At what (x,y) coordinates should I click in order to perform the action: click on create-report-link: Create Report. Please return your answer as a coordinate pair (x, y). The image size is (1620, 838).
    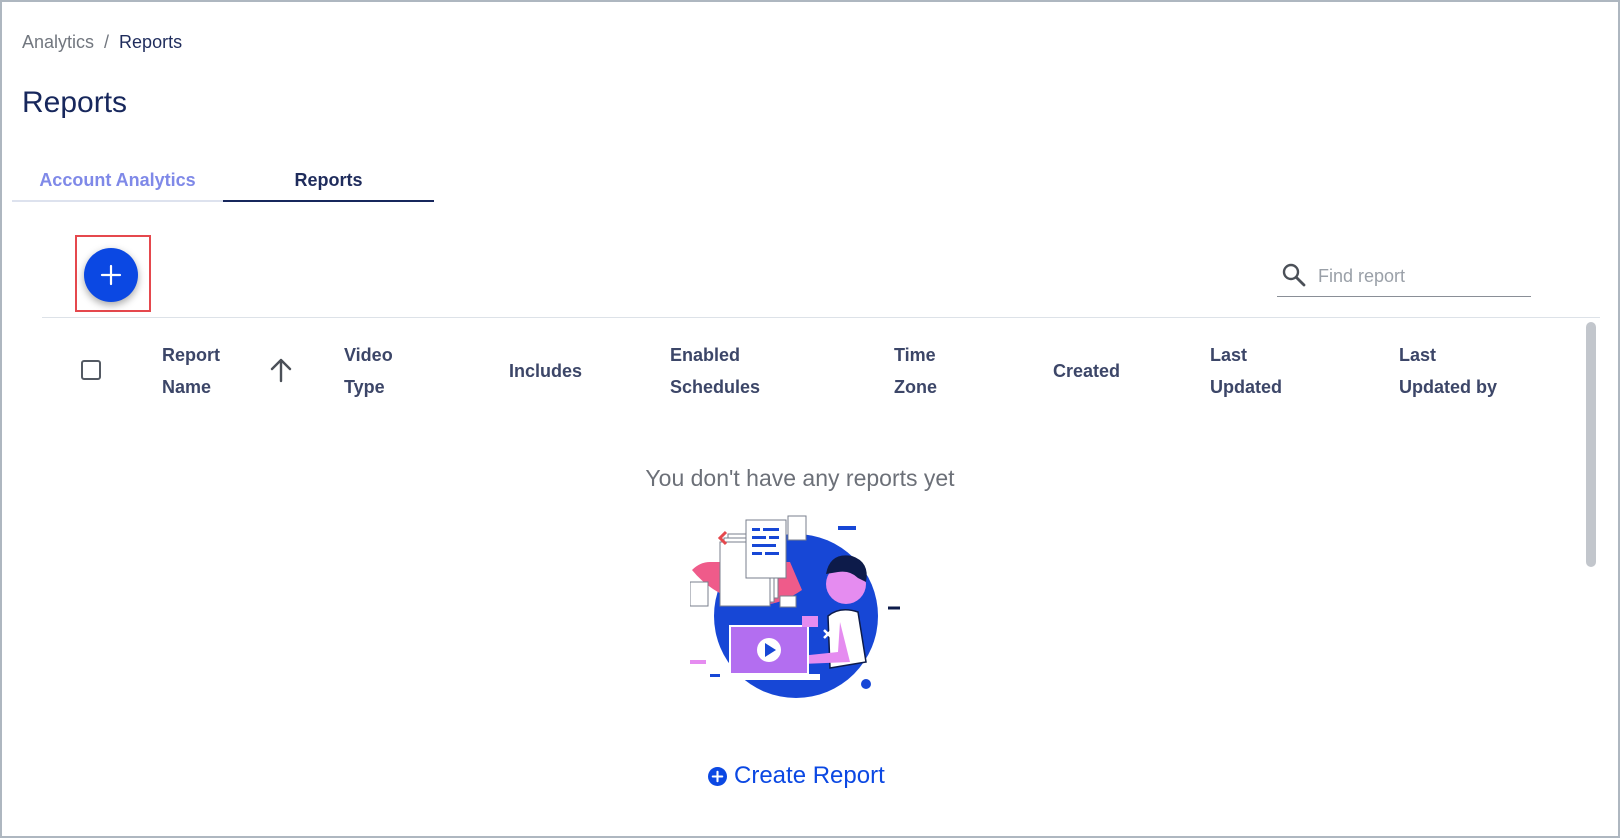
    Looking at the image, I should click on (796, 776).